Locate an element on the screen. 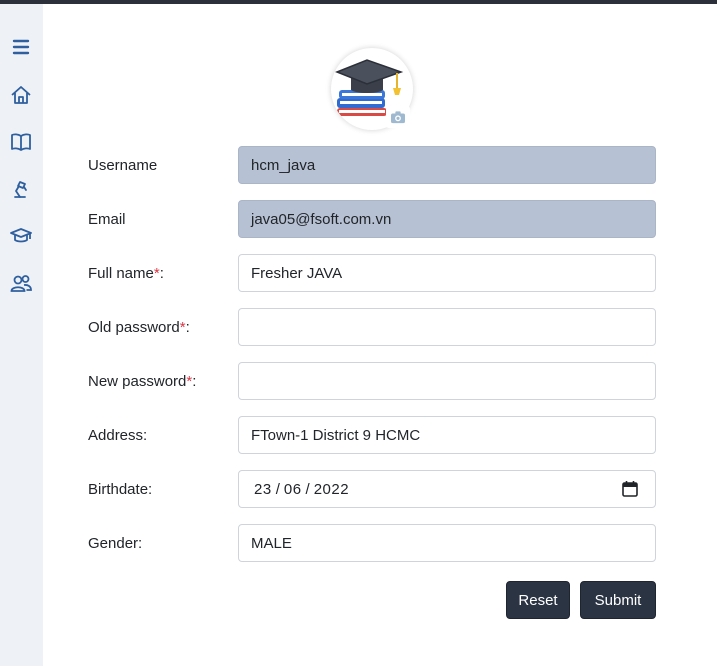  desk-lamp-icon is located at coordinates (21, 189).